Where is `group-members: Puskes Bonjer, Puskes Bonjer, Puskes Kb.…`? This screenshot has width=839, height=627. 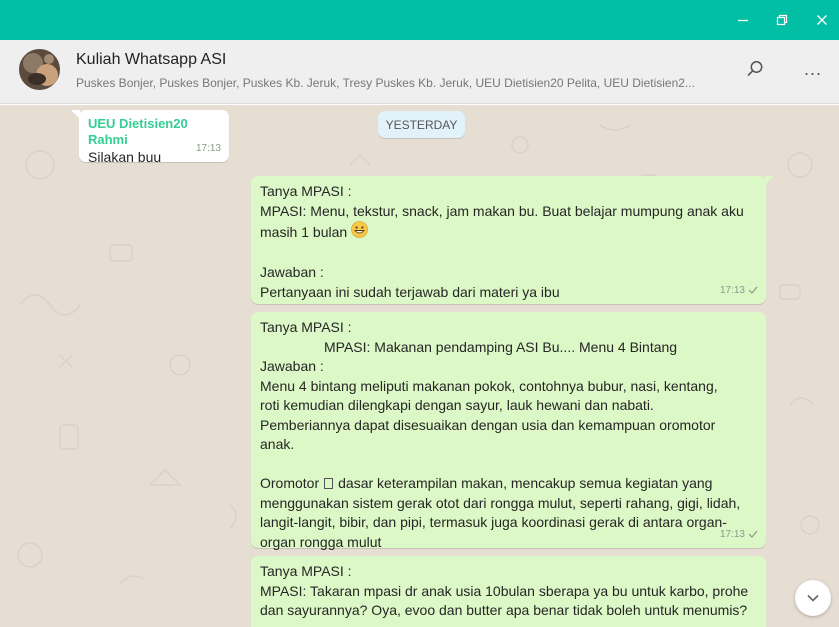 group-members: Puskes Bonjer, Puskes Bonjer, Puskes Kb.… is located at coordinates (398, 83).